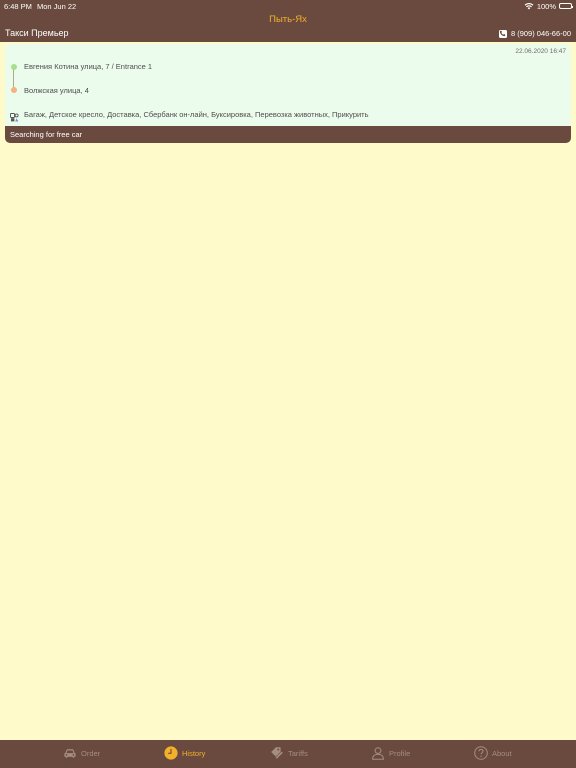 This screenshot has width=576, height=768. I want to click on tab-tariffs-label: Tariffs, so click(298, 753).